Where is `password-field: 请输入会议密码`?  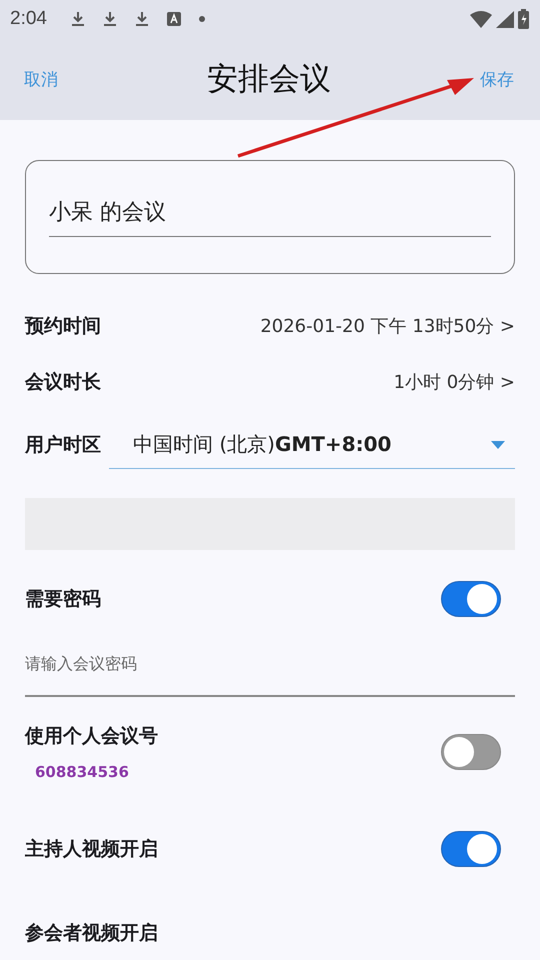 password-field: 请输入会议密码 is located at coordinates (270, 672).